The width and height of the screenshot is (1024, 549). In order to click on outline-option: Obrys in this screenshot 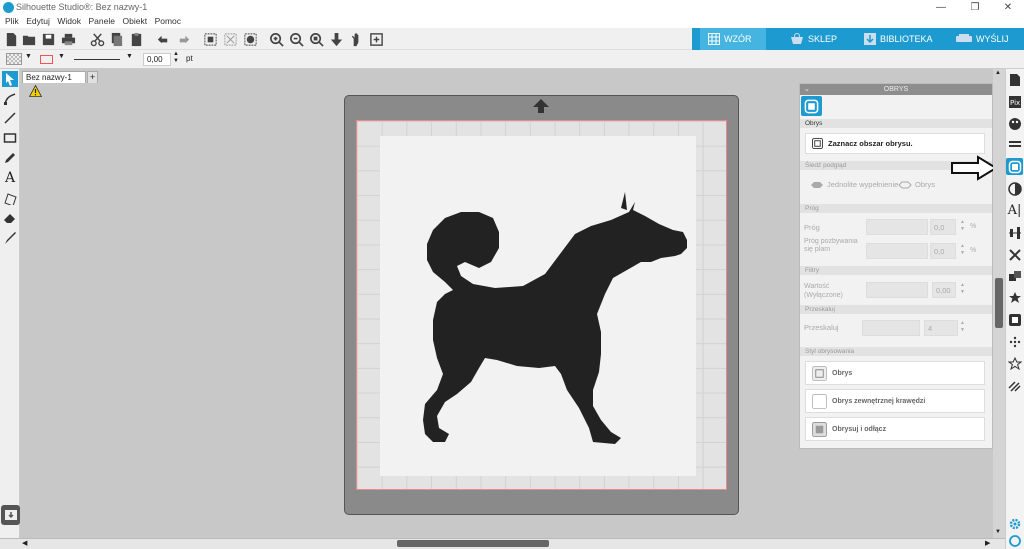, I will do `click(916, 184)`.